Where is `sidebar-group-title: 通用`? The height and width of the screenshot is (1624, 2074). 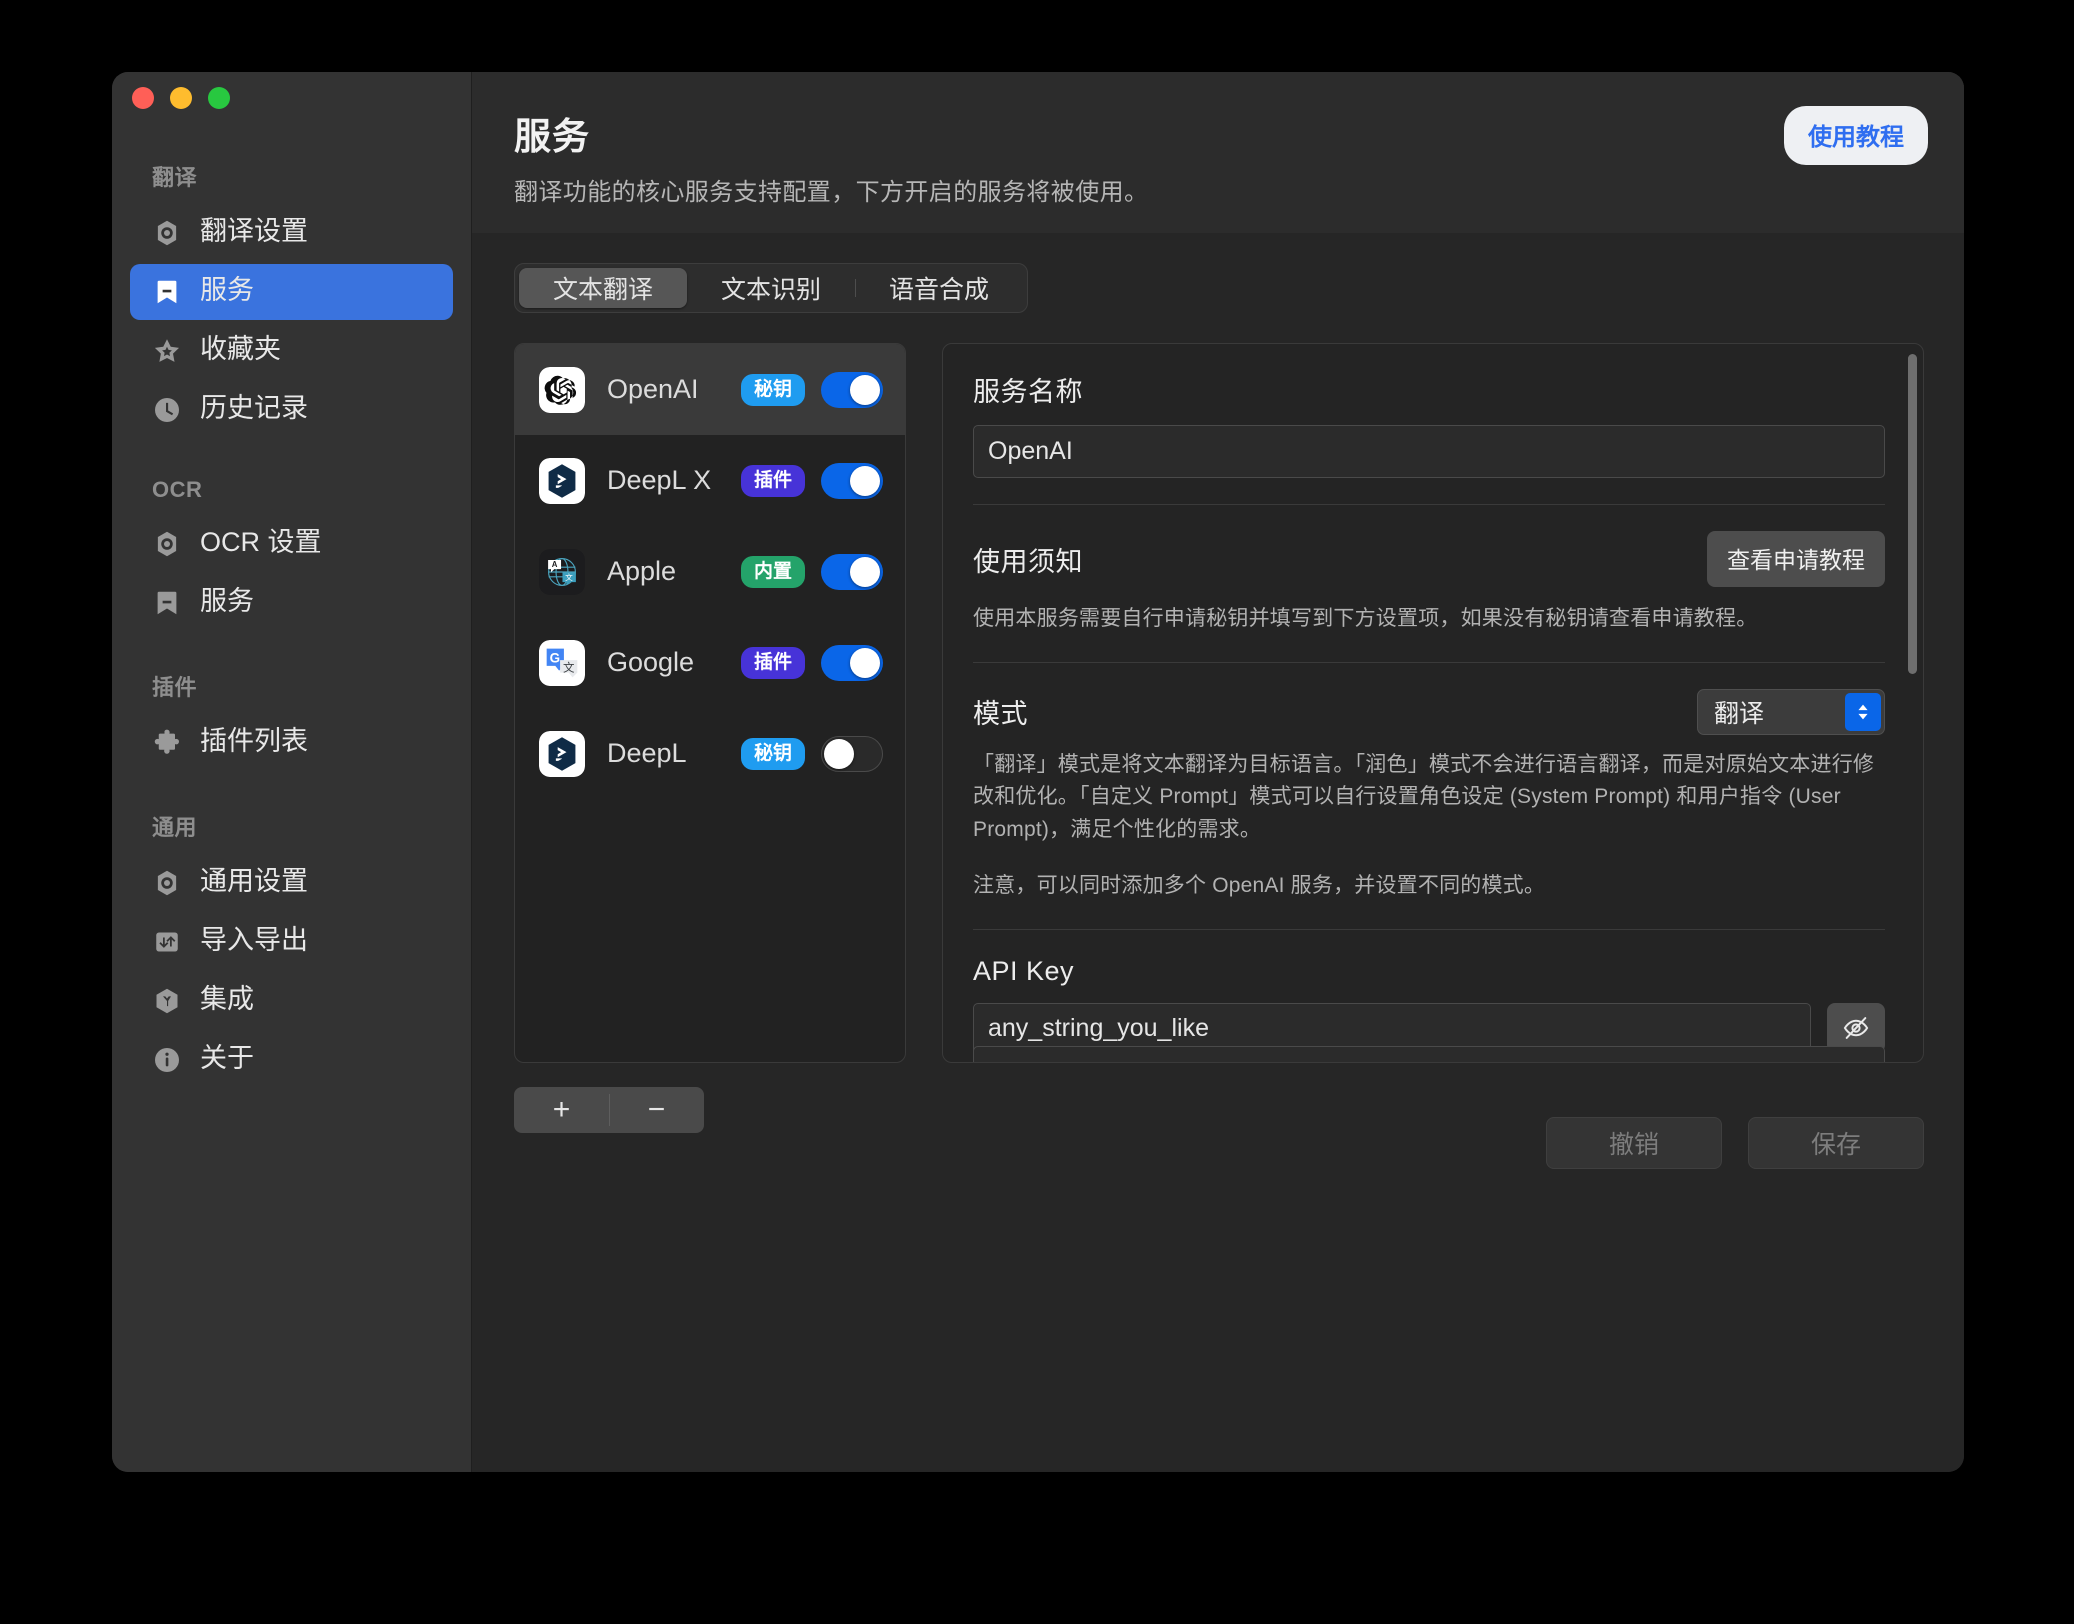
sidebar-group-title: 通用 is located at coordinates (175, 827).